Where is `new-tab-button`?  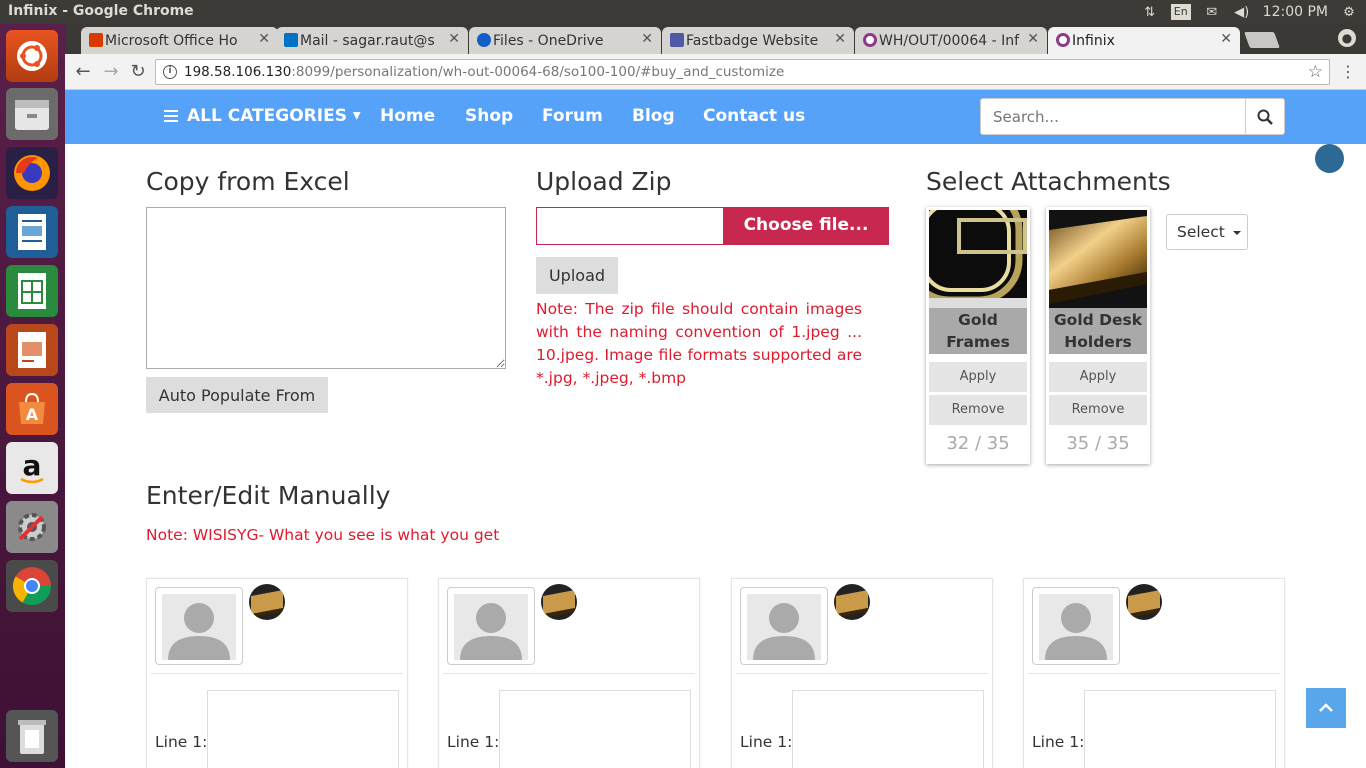 new-tab-button is located at coordinates (1262, 40).